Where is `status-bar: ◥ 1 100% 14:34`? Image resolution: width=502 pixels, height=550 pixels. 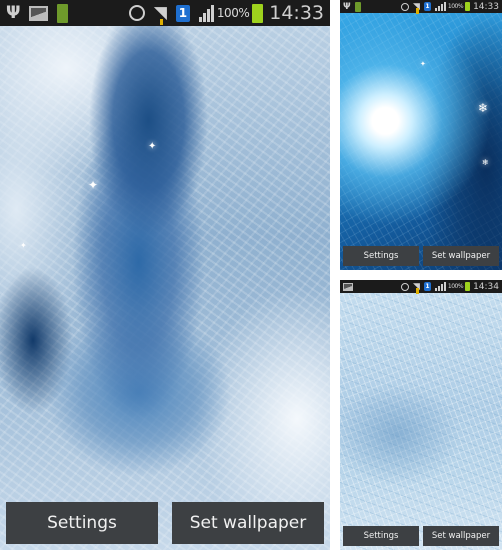
status-bar: ◥ 1 100% 14:34 is located at coordinates (421, 287).